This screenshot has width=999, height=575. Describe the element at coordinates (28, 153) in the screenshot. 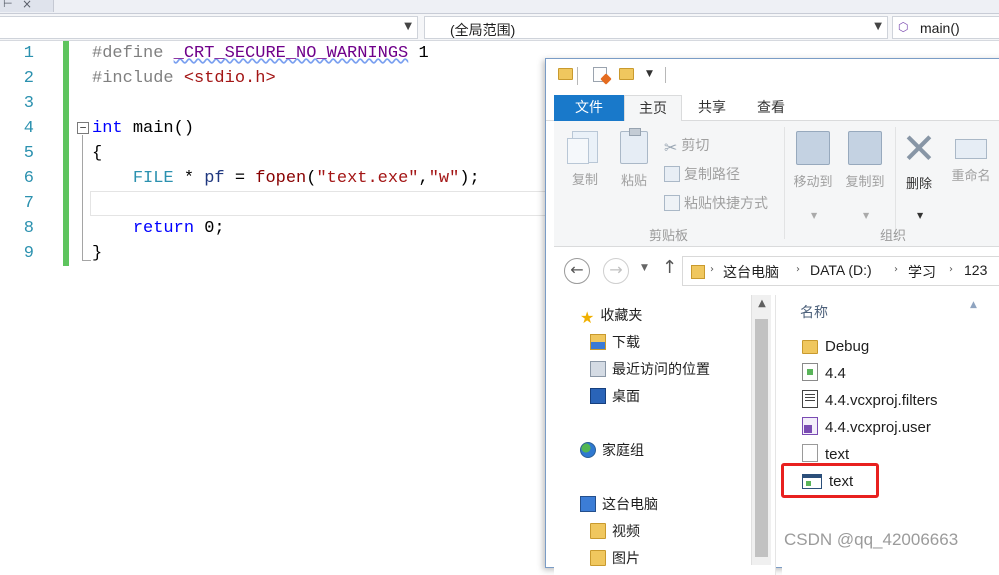

I see `line-number: 5` at that location.